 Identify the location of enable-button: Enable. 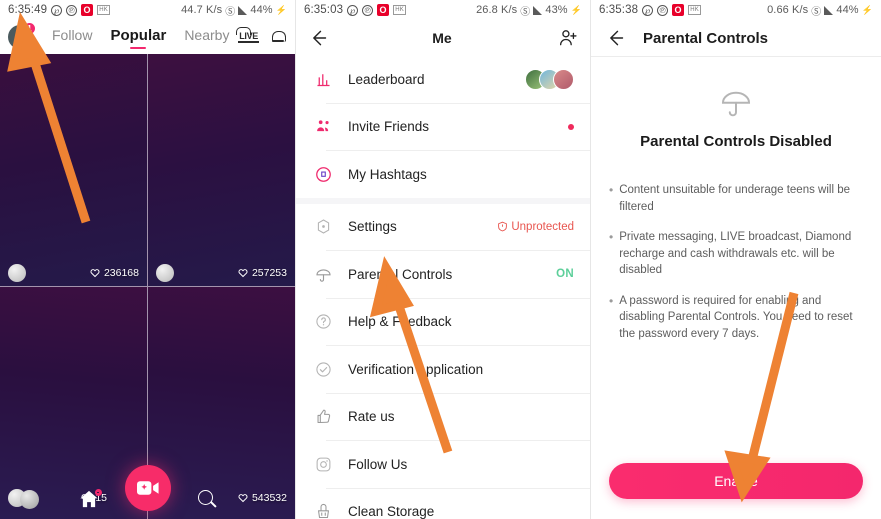
(736, 481).